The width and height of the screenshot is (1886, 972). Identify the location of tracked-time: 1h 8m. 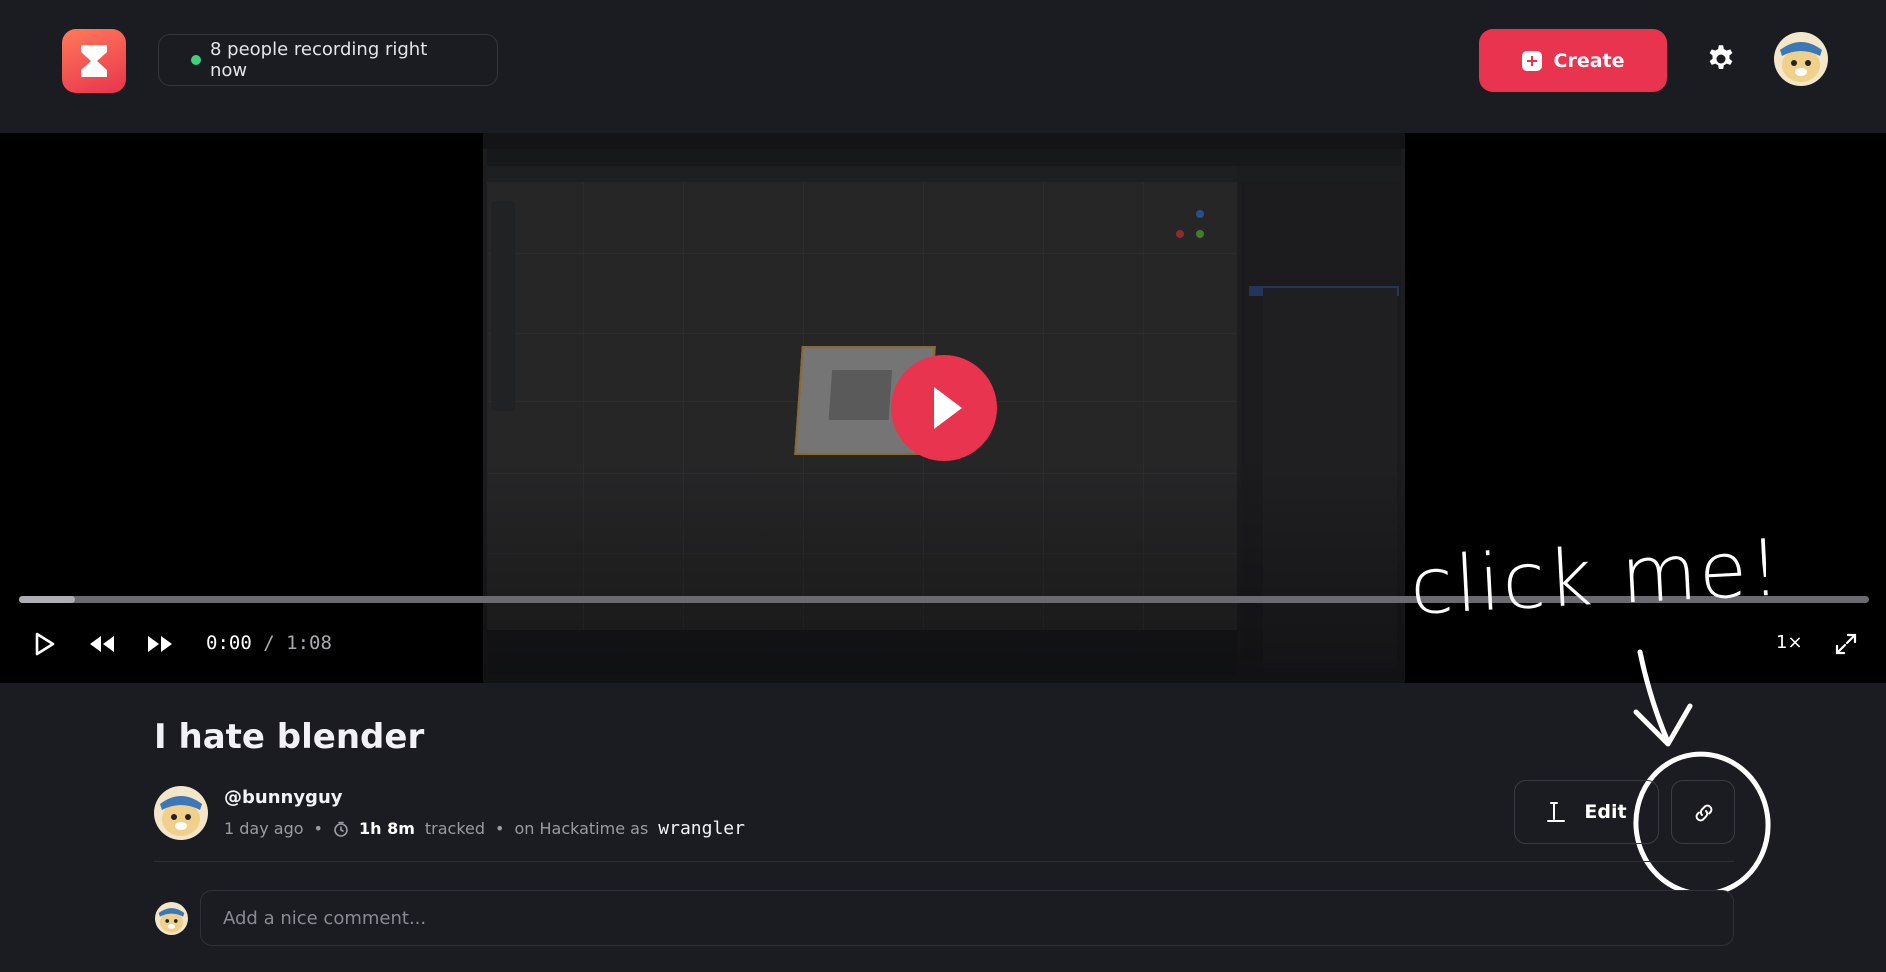
(386, 828).